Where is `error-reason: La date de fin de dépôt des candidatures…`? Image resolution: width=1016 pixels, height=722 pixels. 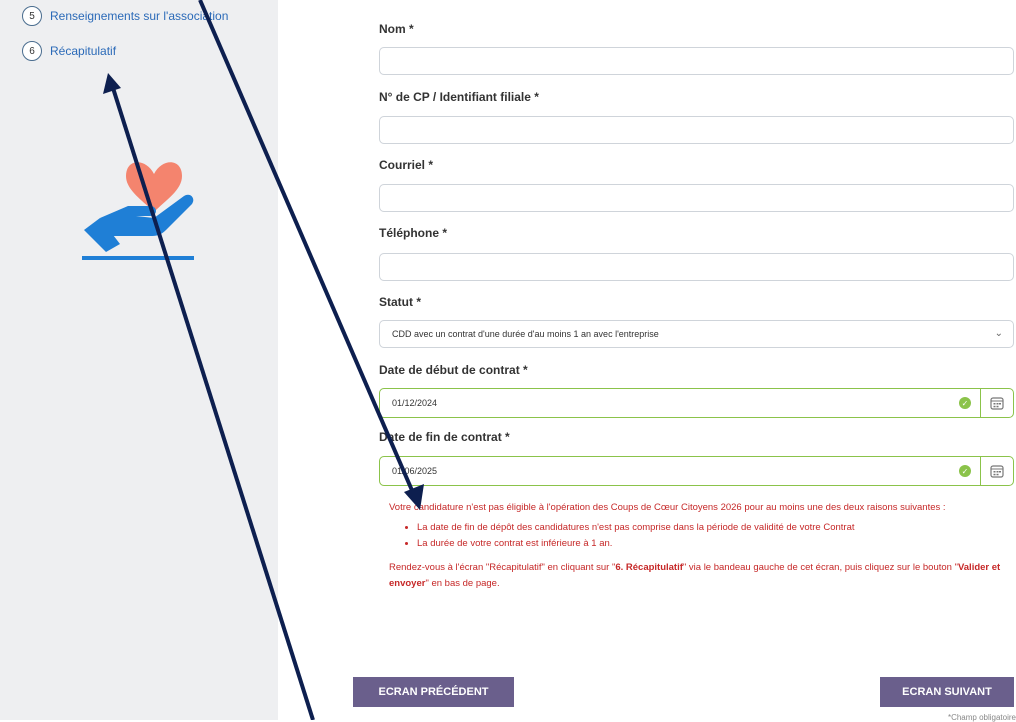
error-reason: La date de fin de dépôt des candidatures… is located at coordinates (715, 528).